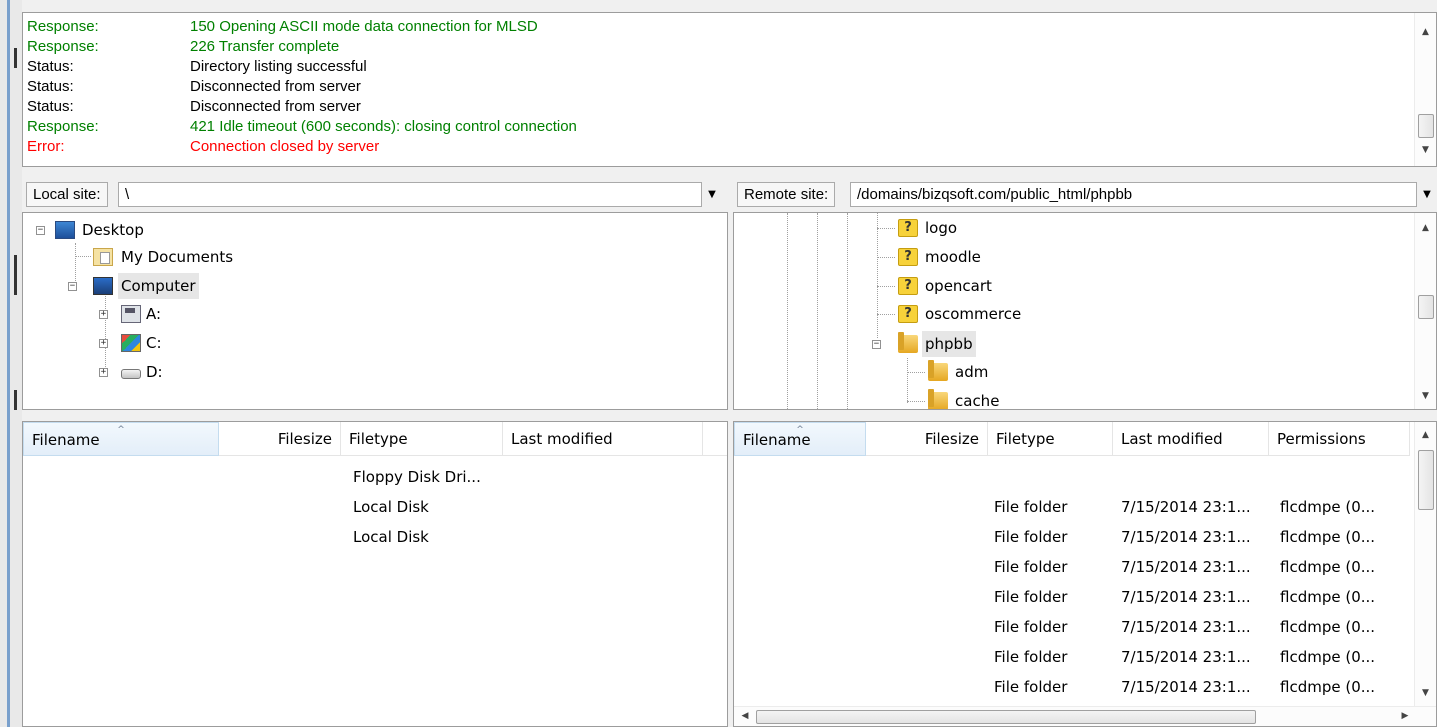  I want to click on file-row-parent: .., so click(1072, 477).